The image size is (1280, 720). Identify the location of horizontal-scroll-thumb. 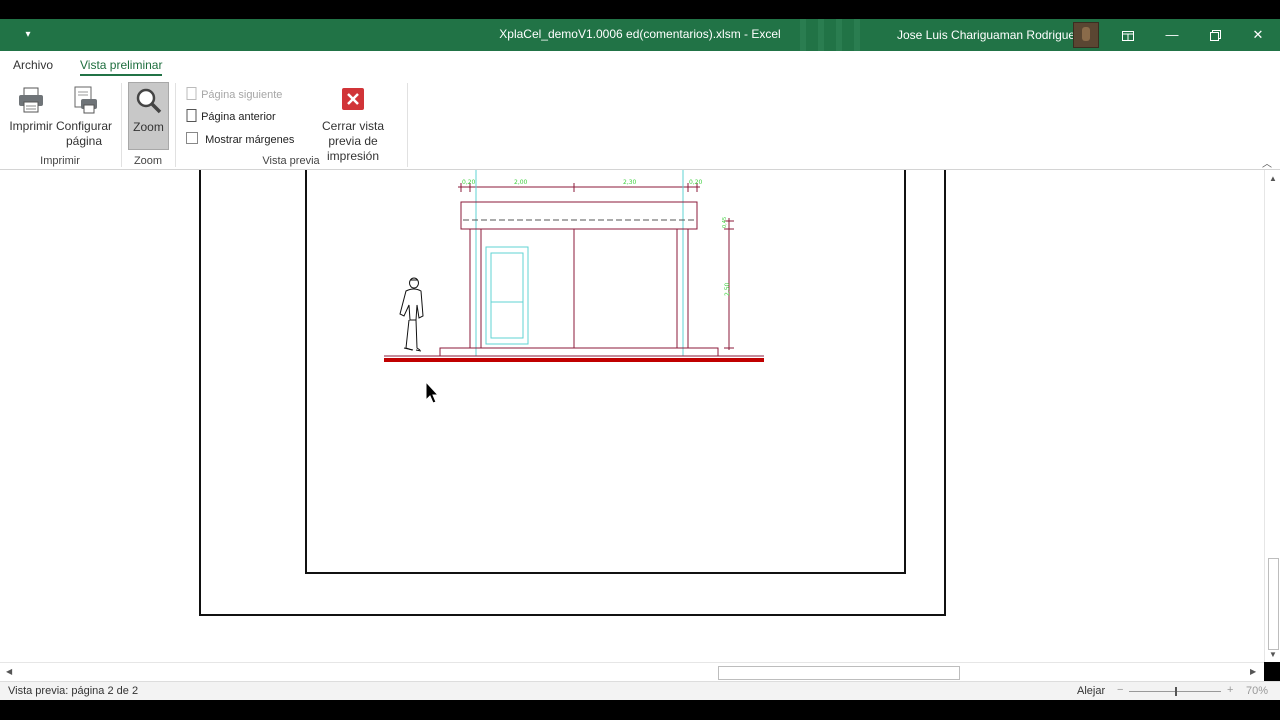
(839, 673).